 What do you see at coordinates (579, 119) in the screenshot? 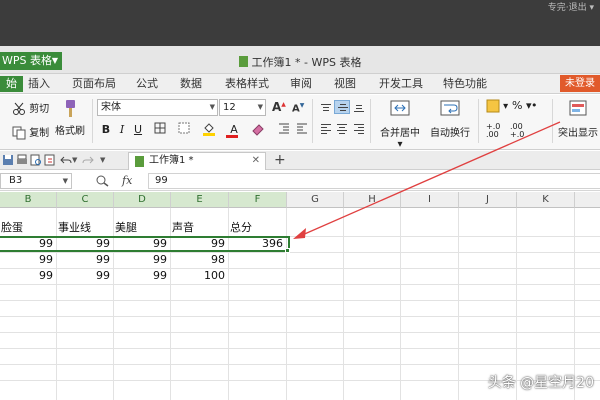
I see `highlight-button: 突出显示 ▾` at bounding box center [579, 119].